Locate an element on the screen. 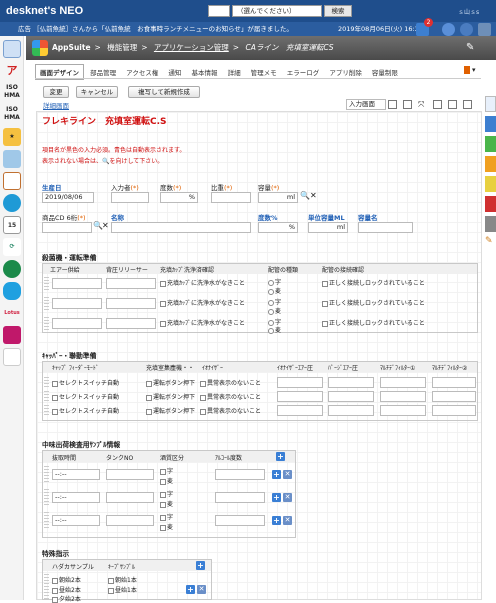  filter2-input is located at coordinates (454, 382).